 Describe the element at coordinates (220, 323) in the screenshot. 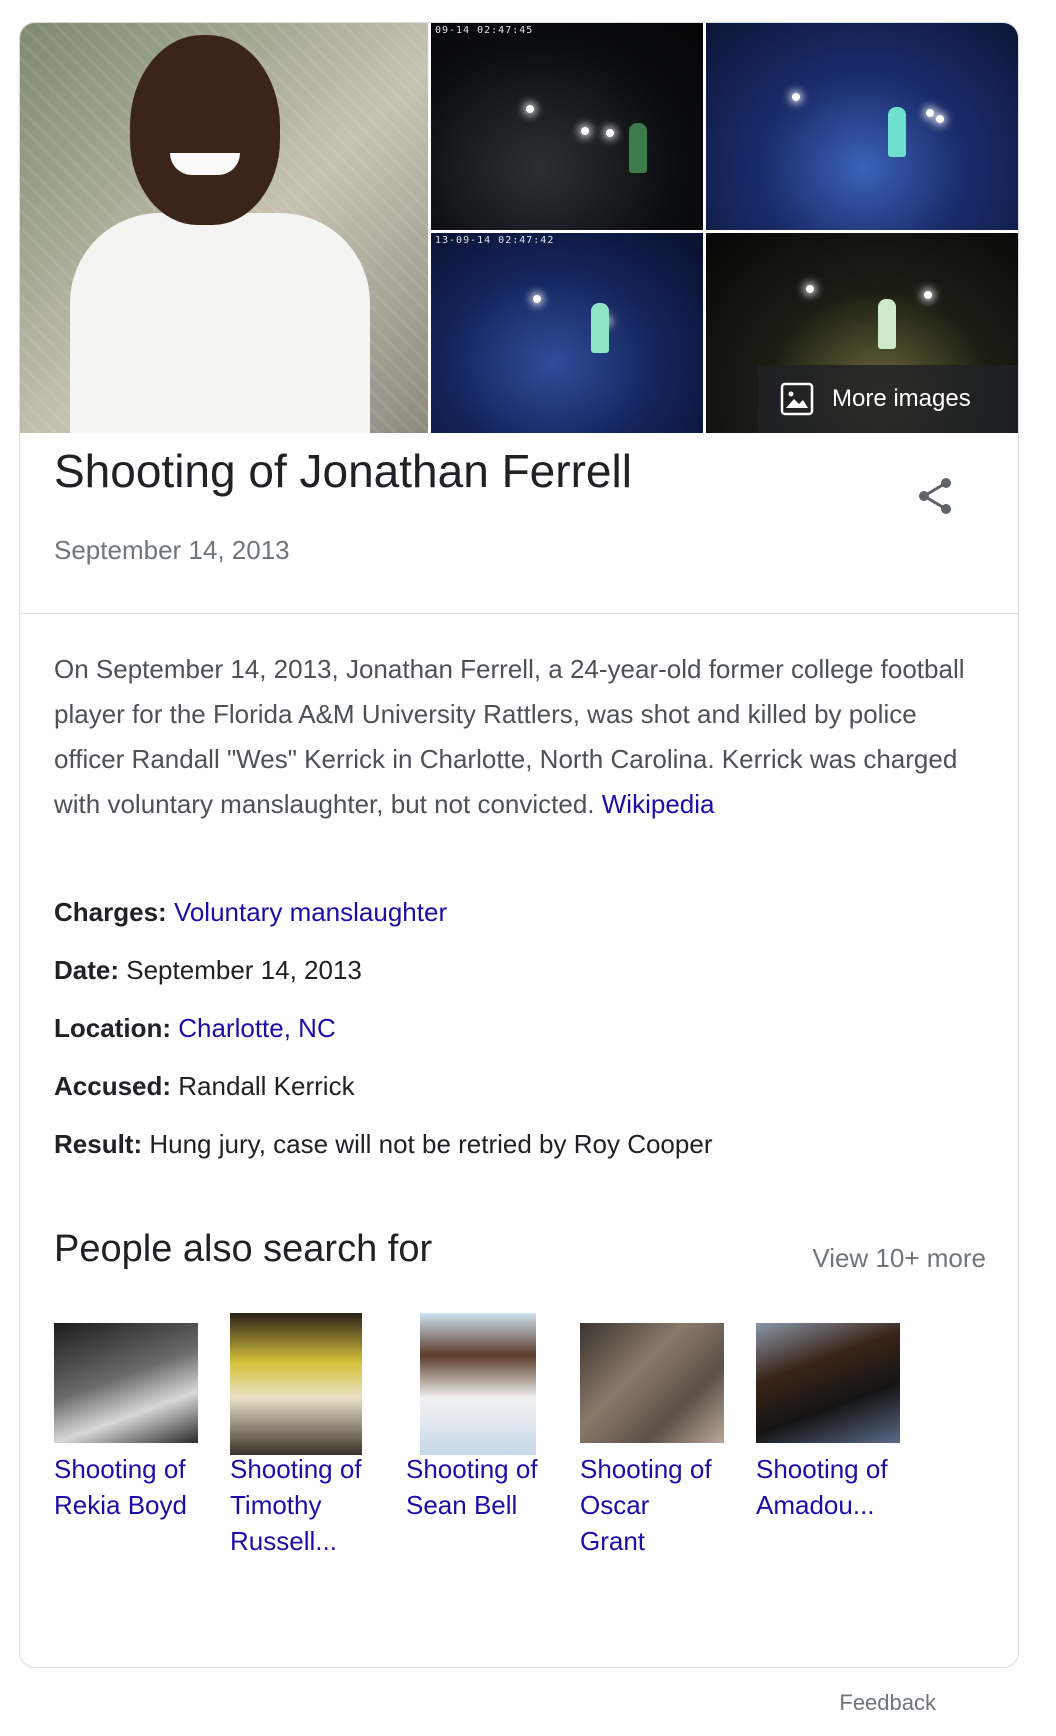

I see `photo-shirt` at that location.